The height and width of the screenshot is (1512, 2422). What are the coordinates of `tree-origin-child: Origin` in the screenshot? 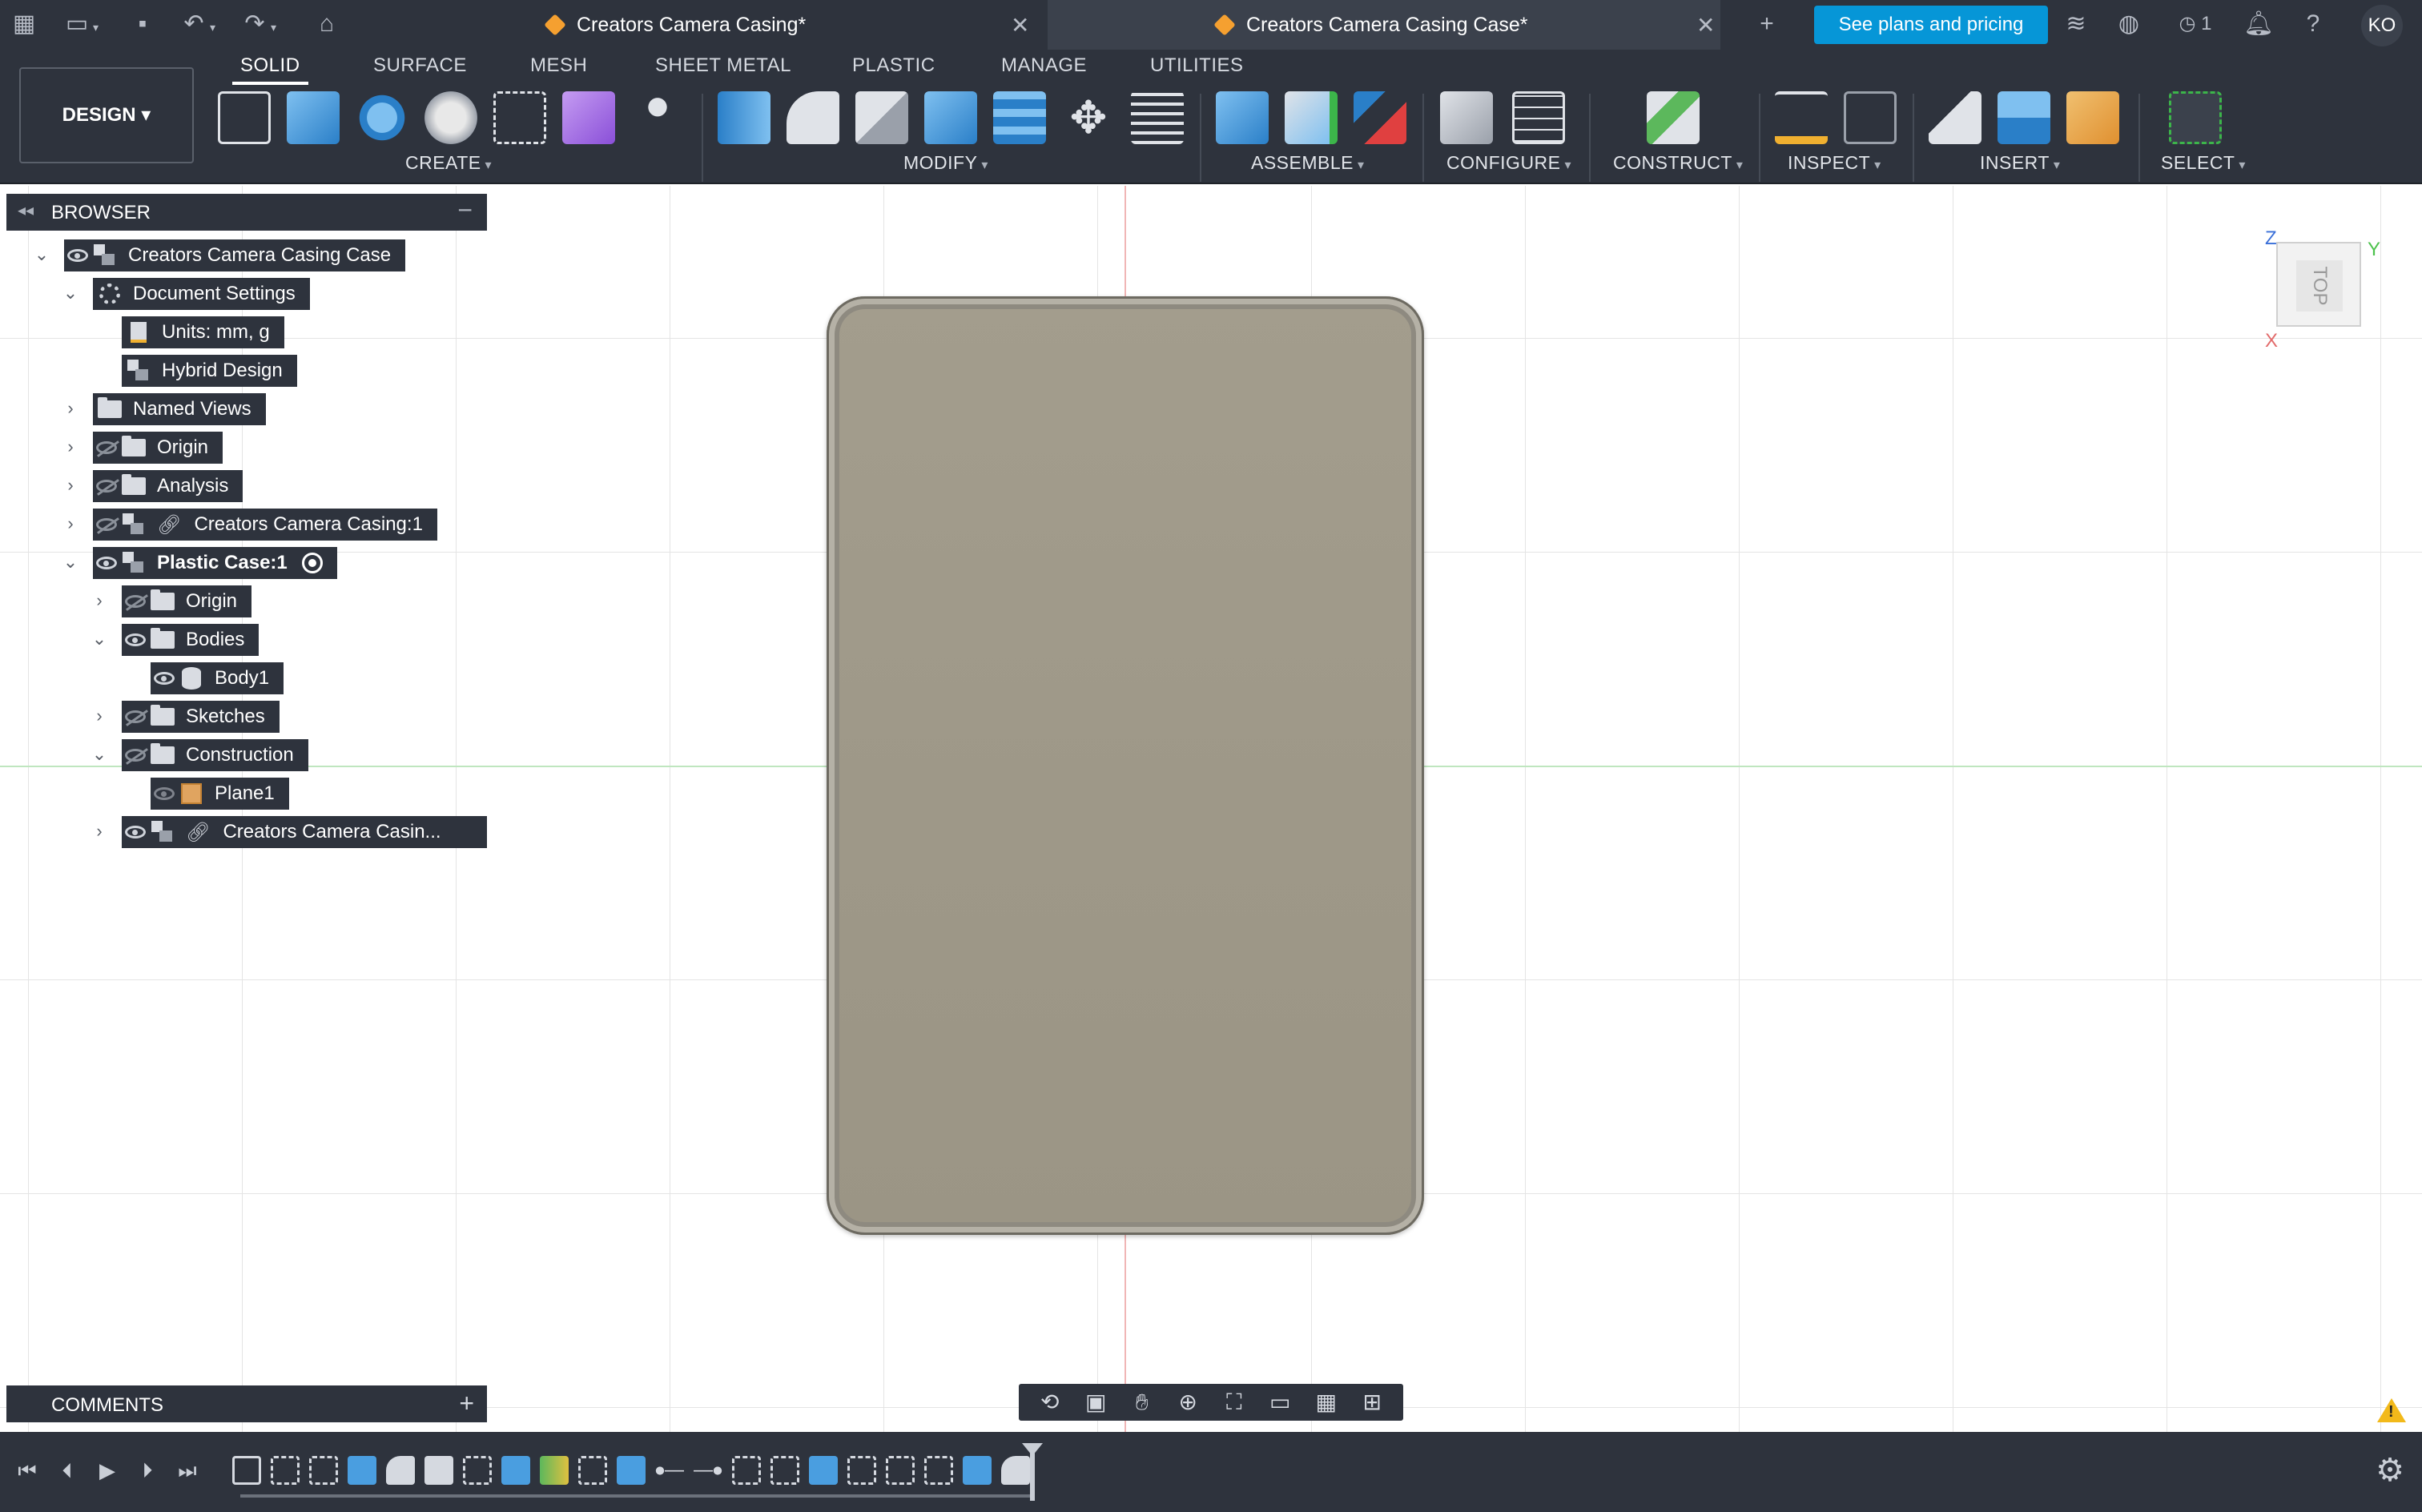 It's located at (187, 601).